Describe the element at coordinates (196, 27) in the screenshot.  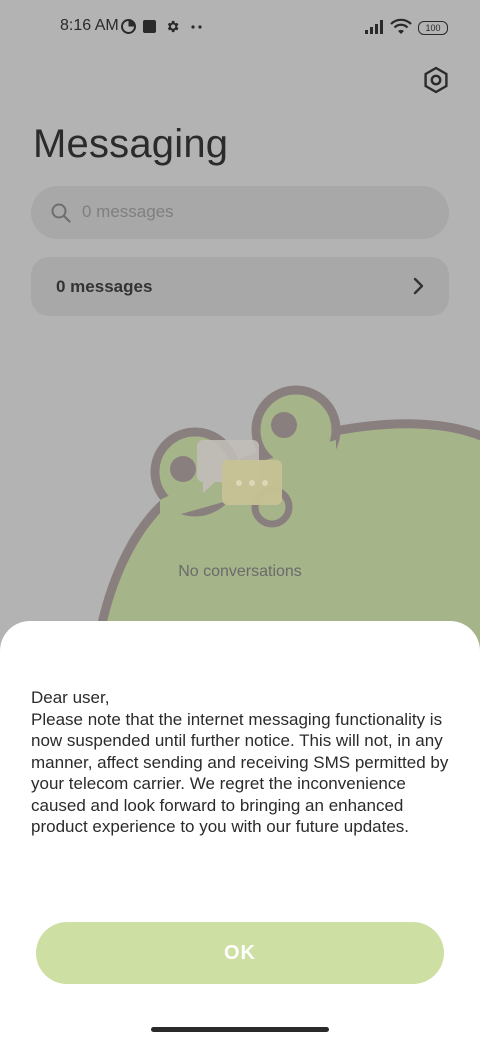
I see `more-dots-icon` at that location.